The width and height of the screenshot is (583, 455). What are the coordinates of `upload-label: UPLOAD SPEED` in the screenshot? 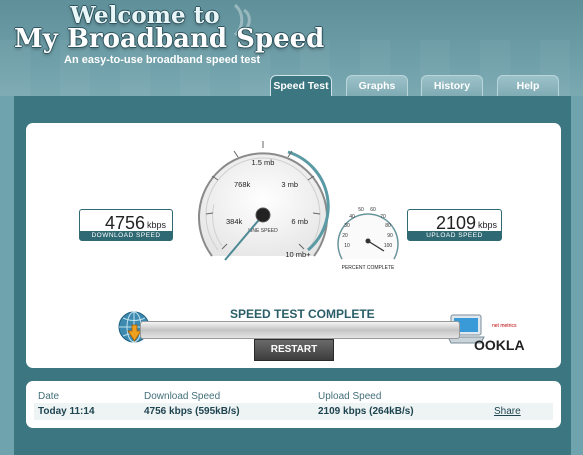 It's located at (454, 235).